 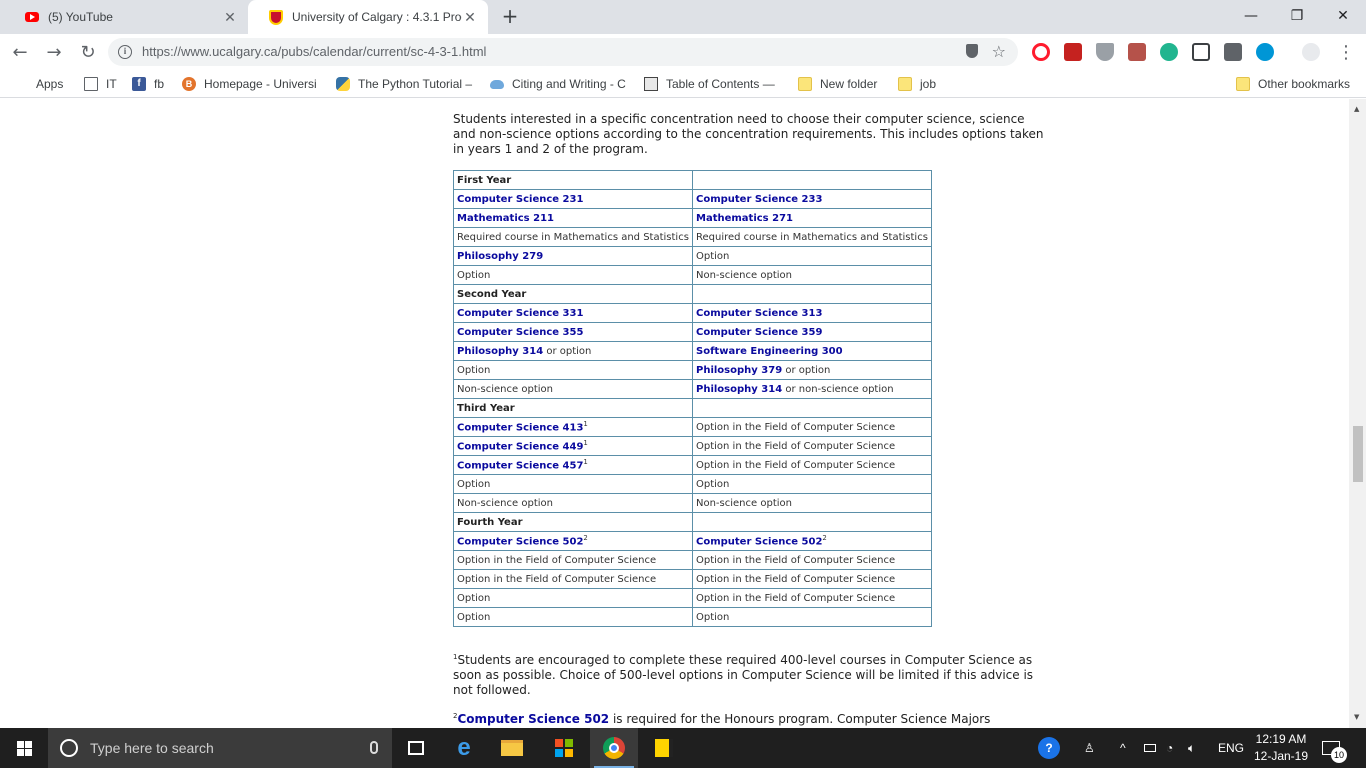 I want to click on battery-tray-icon, so click(x=1150, y=748).